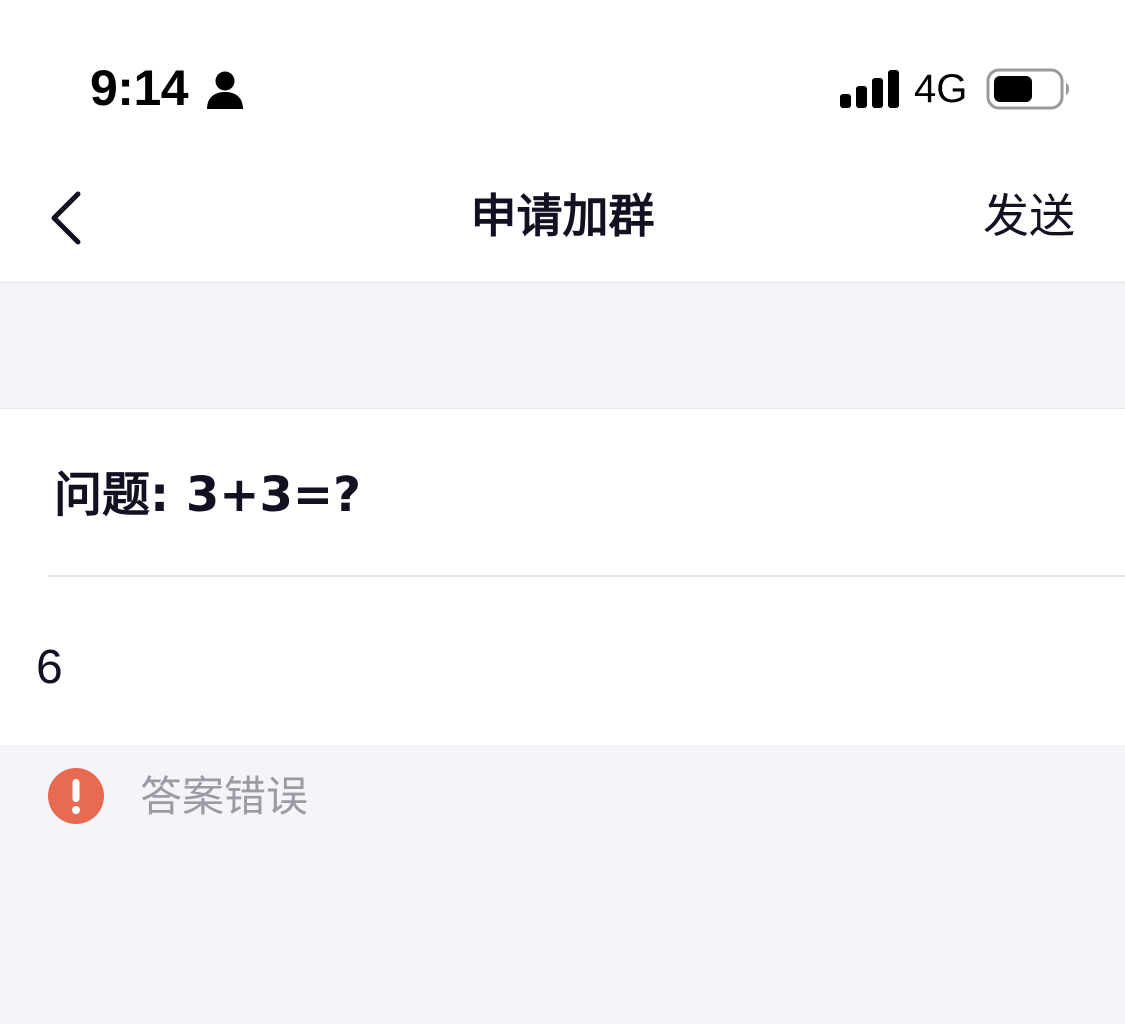 Image resolution: width=1125 pixels, height=1024 pixels. I want to click on network-type-label: 4G, so click(941, 89).